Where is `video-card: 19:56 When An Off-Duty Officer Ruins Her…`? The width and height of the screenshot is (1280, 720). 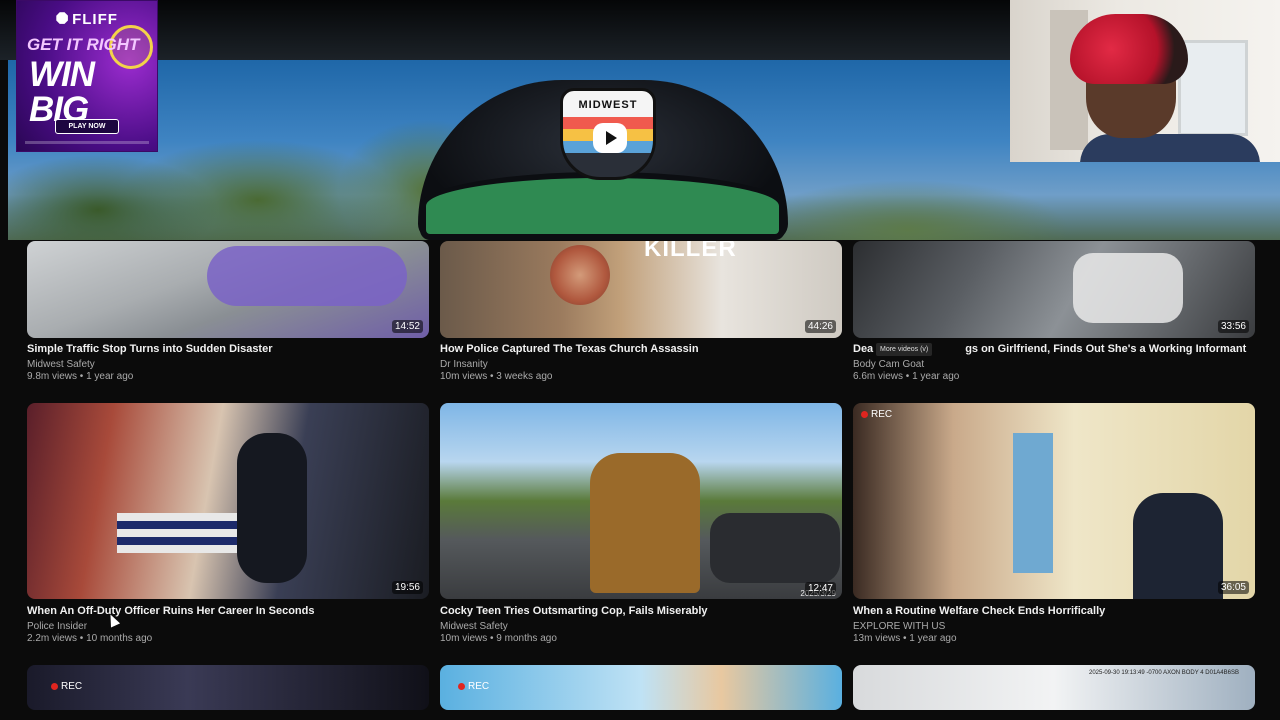 video-card: 19:56 When An Off-Duty Officer Ruins Her… is located at coordinates (228, 525).